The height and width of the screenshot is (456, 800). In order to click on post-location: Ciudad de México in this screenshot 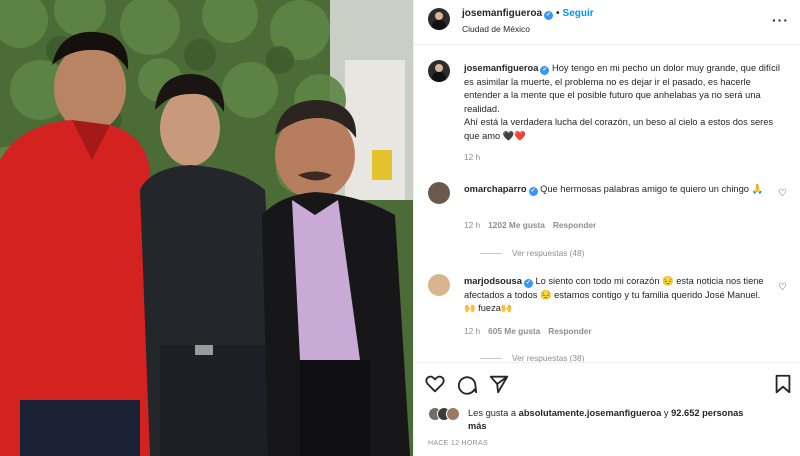, I will do `click(496, 29)`.